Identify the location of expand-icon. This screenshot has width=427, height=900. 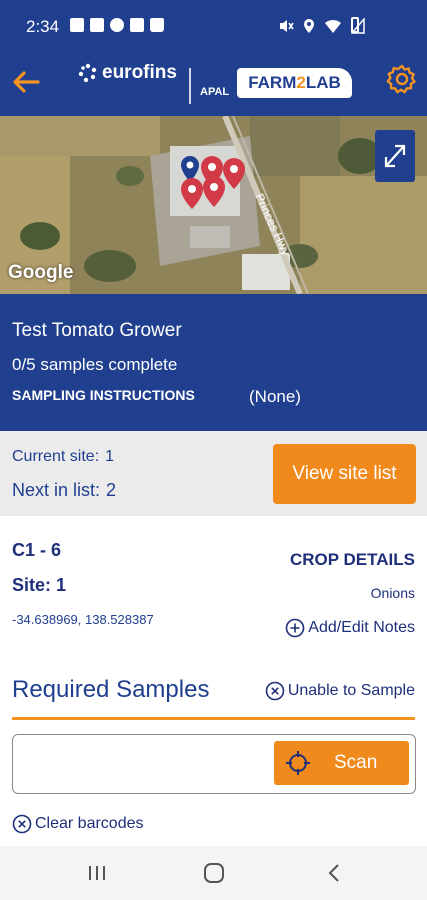
(395, 156).